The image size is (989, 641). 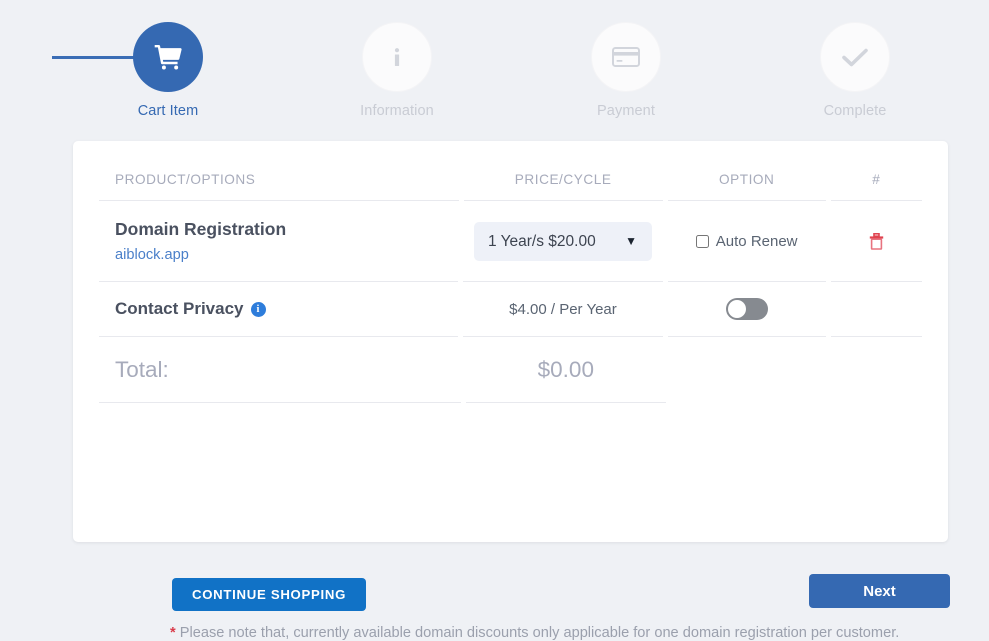 I want to click on stepper-circle-complete, so click(x=855, y=57).